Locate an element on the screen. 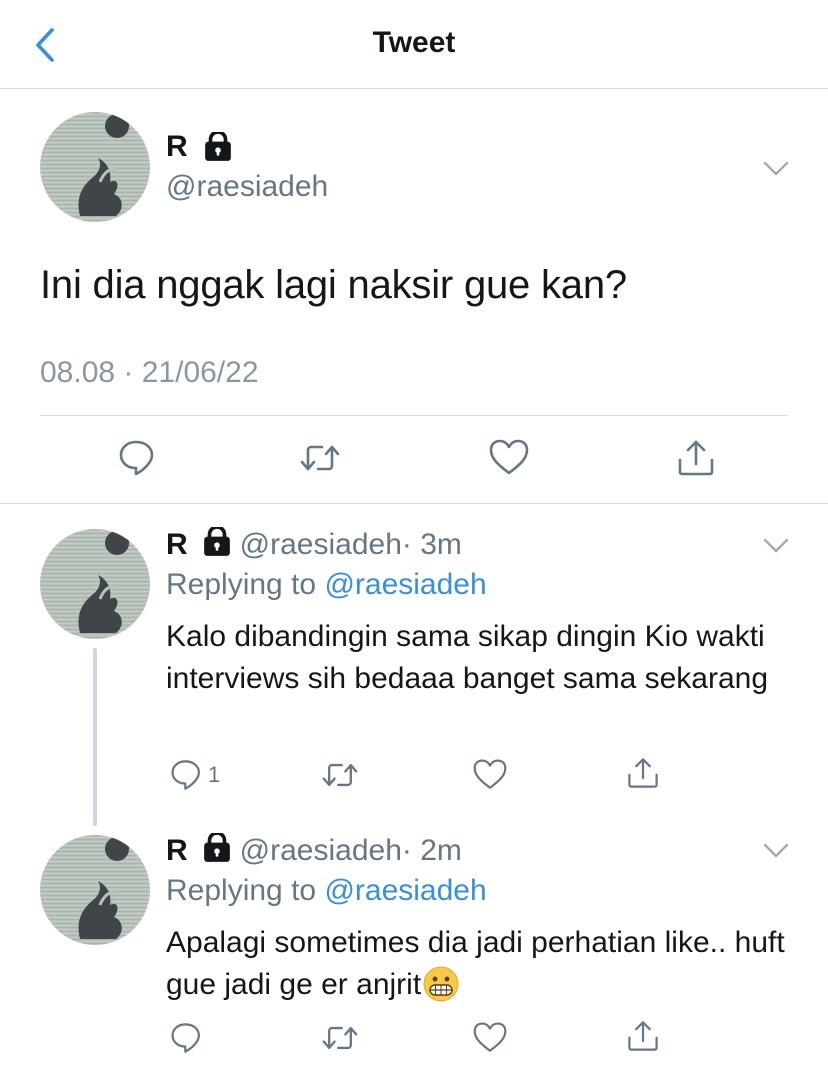 Image resolution: width=828 pixels, height=1073 pixels. divider is located at coordinates (414, 415).